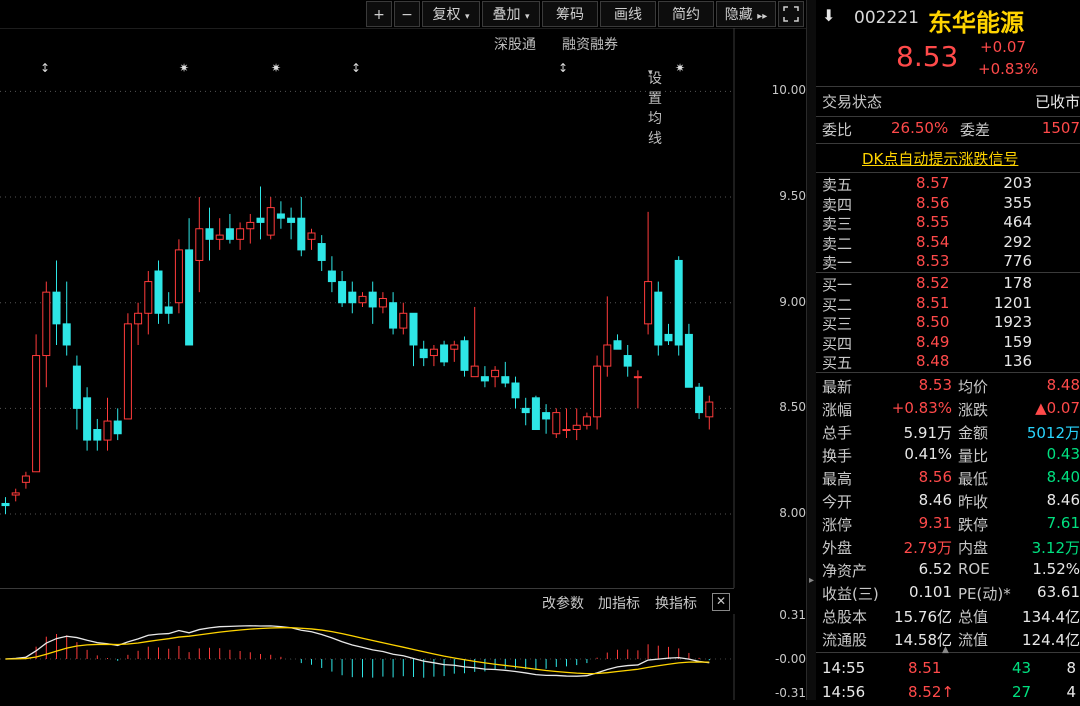  I want to click on stock-price: 8.53, so click(927, 56).